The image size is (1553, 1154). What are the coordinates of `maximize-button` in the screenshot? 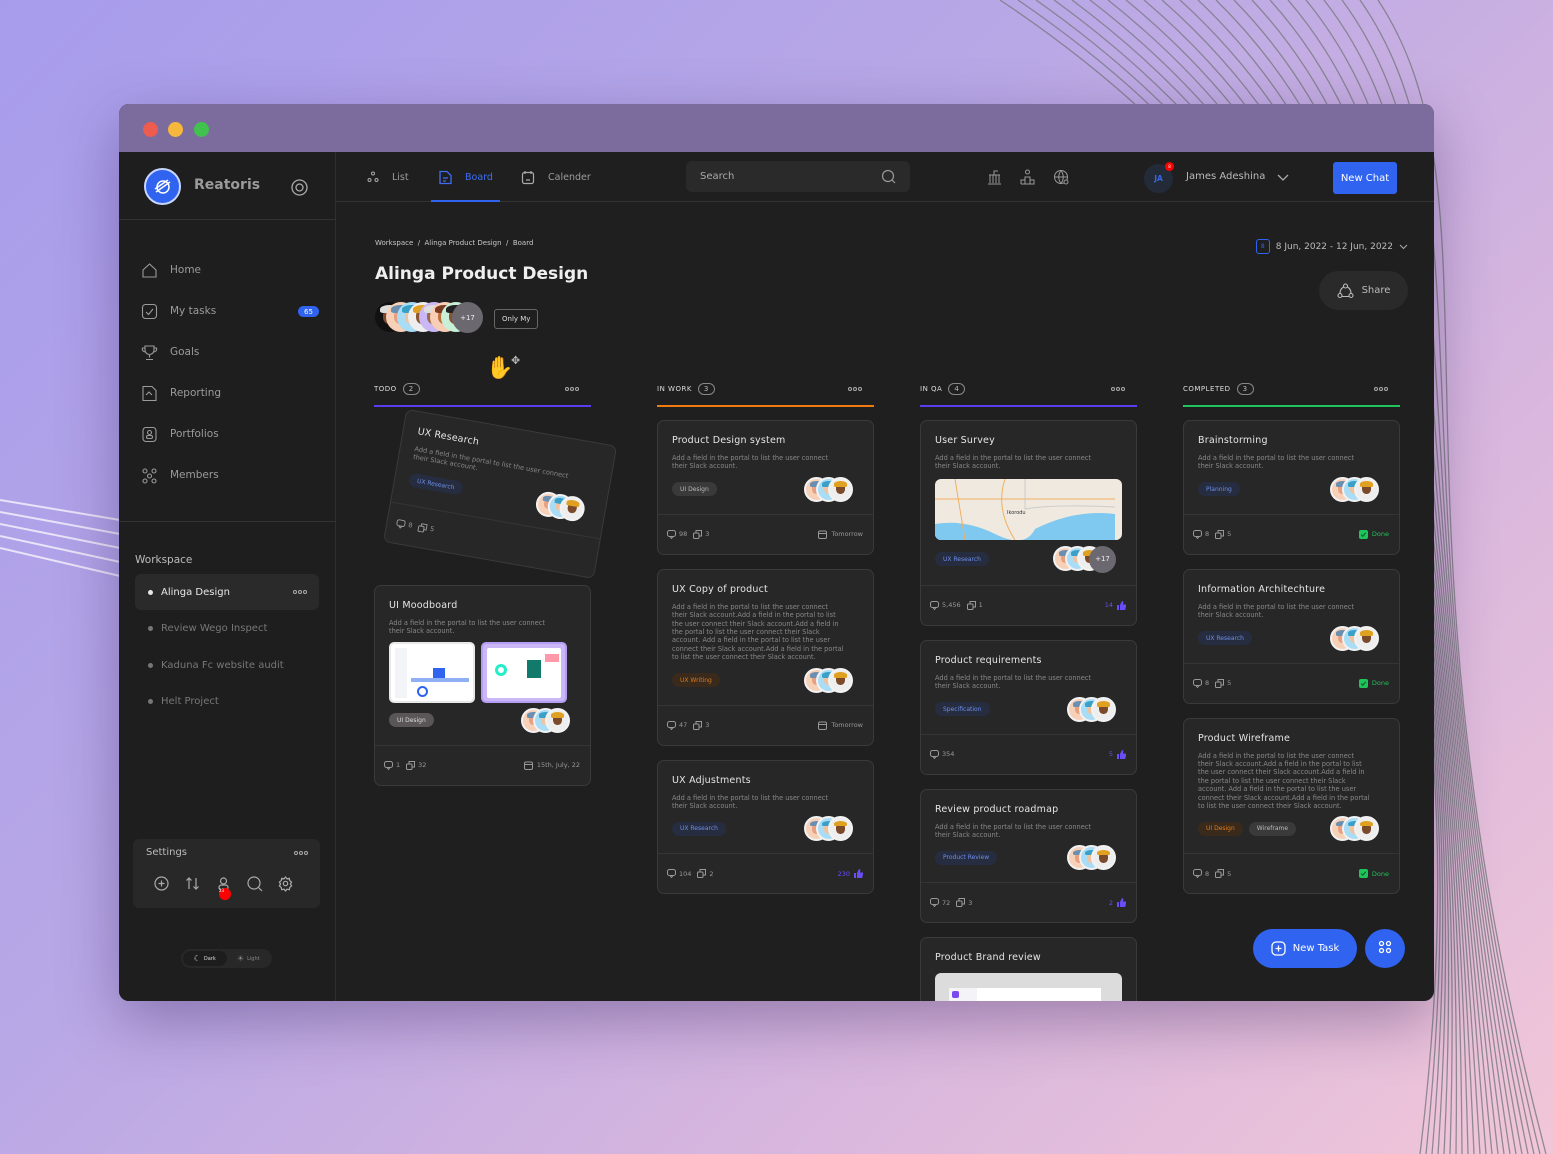 It's located at (201, 129).